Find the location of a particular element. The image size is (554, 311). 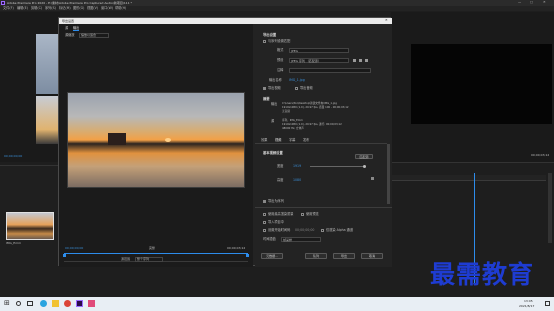

render-alpha-checkbox is located at coordinates (322, 230).